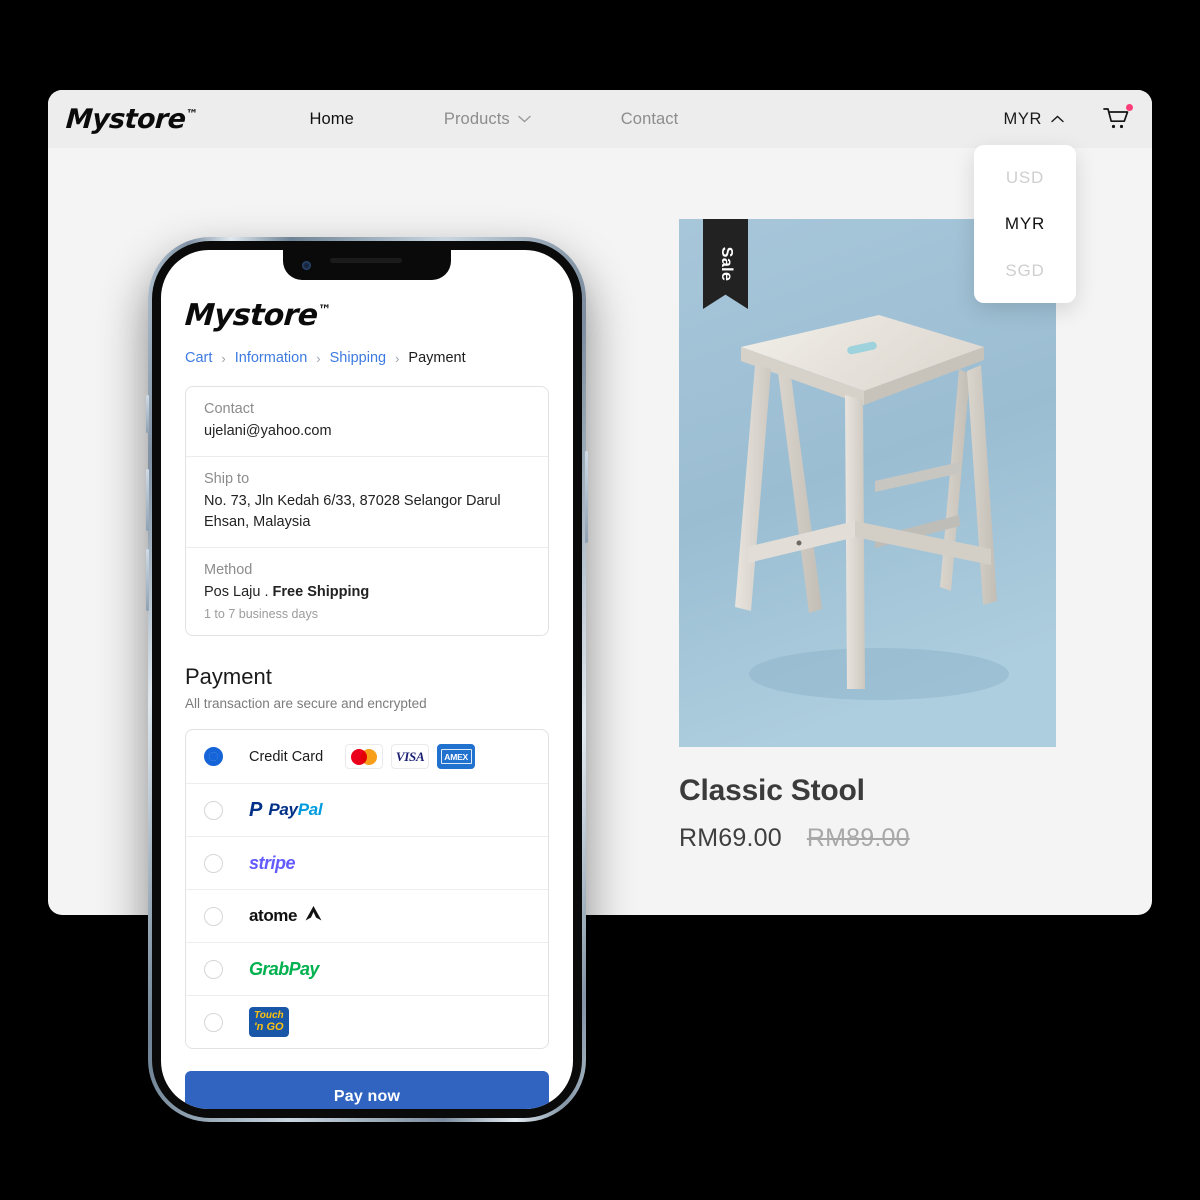 This screenshot has height=1200, width=1200. I want to click on atome-logo: atome, so click(286, 916).